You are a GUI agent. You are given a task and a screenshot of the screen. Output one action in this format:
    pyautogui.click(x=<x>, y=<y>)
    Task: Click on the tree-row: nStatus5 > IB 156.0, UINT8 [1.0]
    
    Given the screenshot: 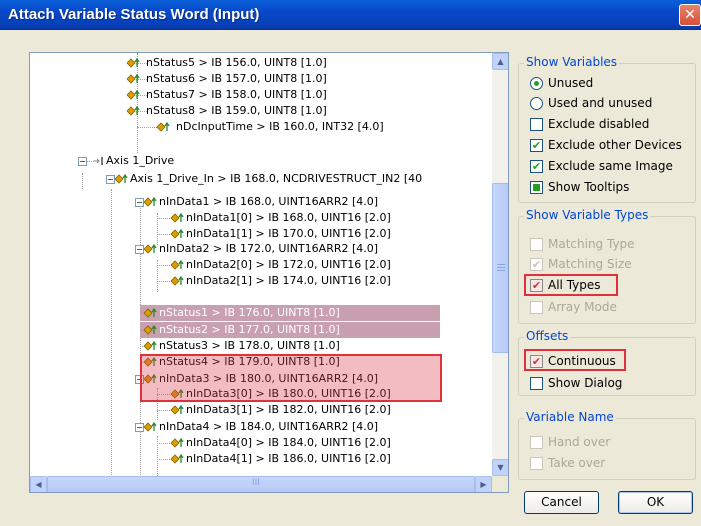 What is the action you would take?
    pyautogui.click(x=261, y=63)
    